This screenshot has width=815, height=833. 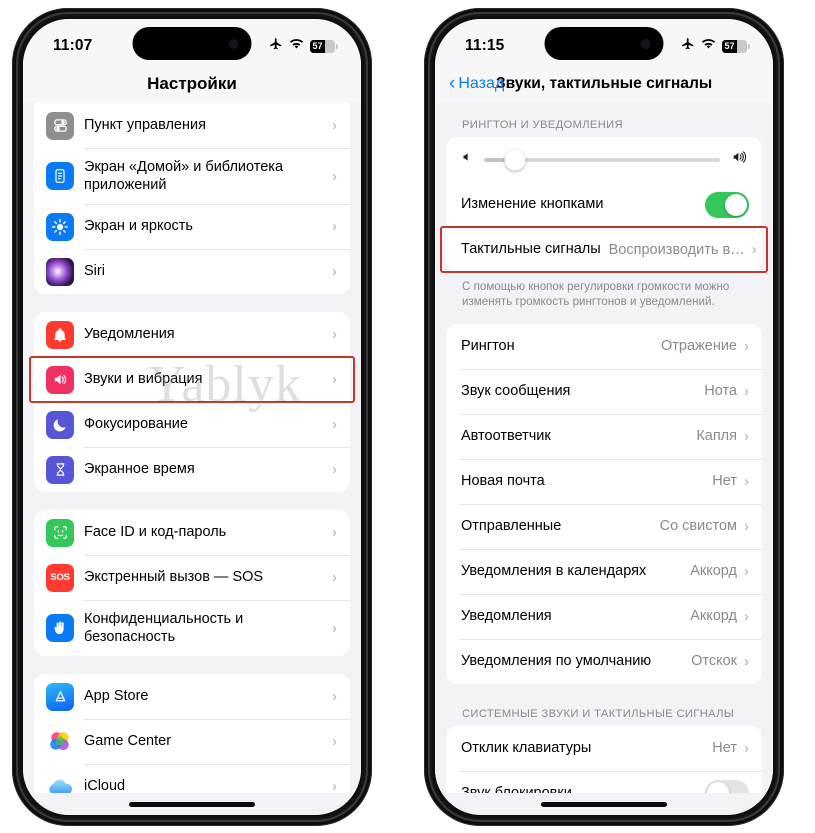 I want to click on row-value: Отражение, so click(x=699, y=346).